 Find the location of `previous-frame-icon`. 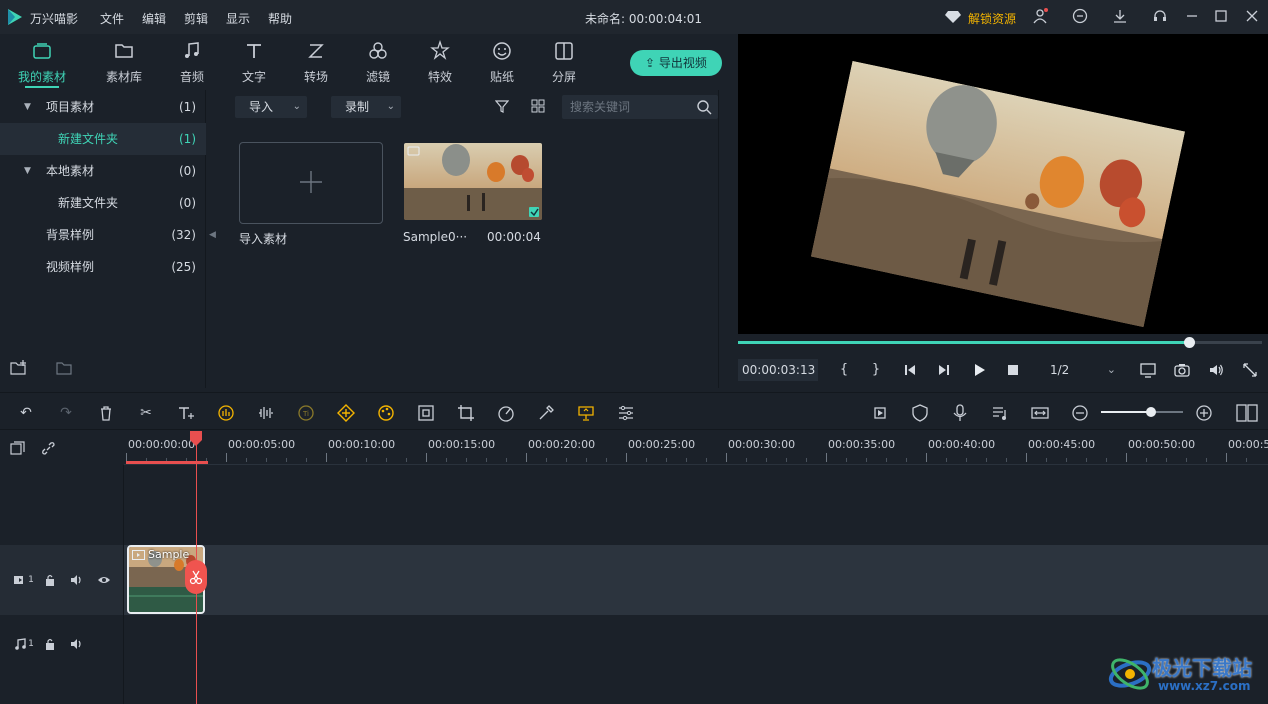

previous-frame-icon is located at coordinates (910, 370).